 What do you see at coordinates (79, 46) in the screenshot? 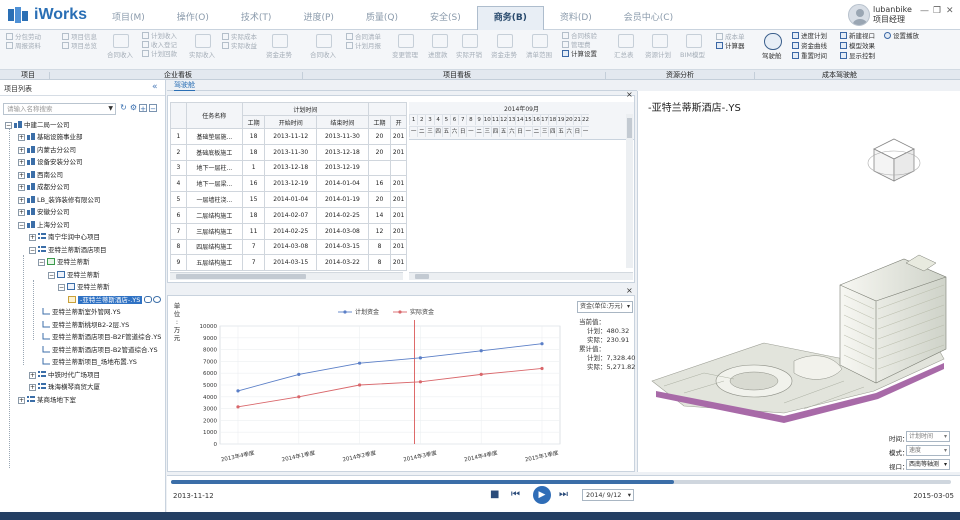
I see `ribbon-project-overview: 项目总览` at bounding box center [79, 46].